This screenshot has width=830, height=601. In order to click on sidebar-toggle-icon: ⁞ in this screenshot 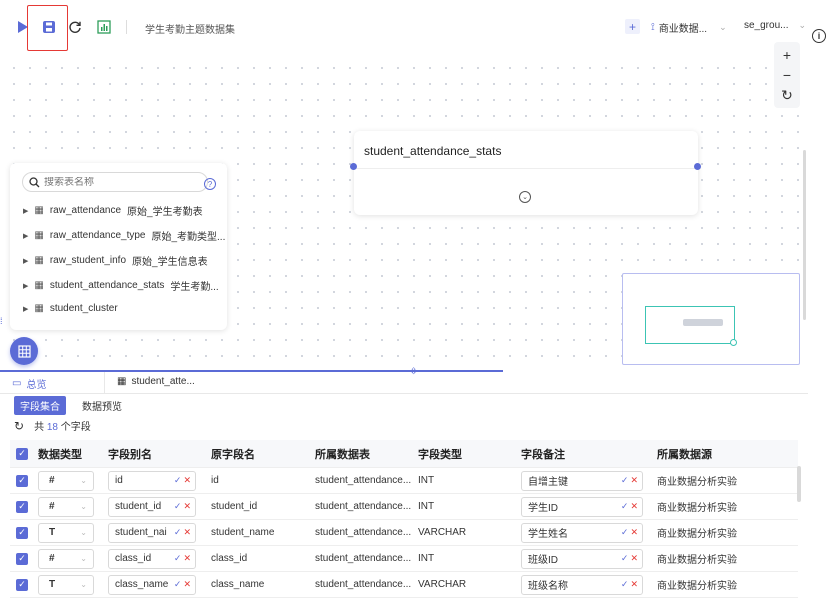, I will do `click(1, 321)`.